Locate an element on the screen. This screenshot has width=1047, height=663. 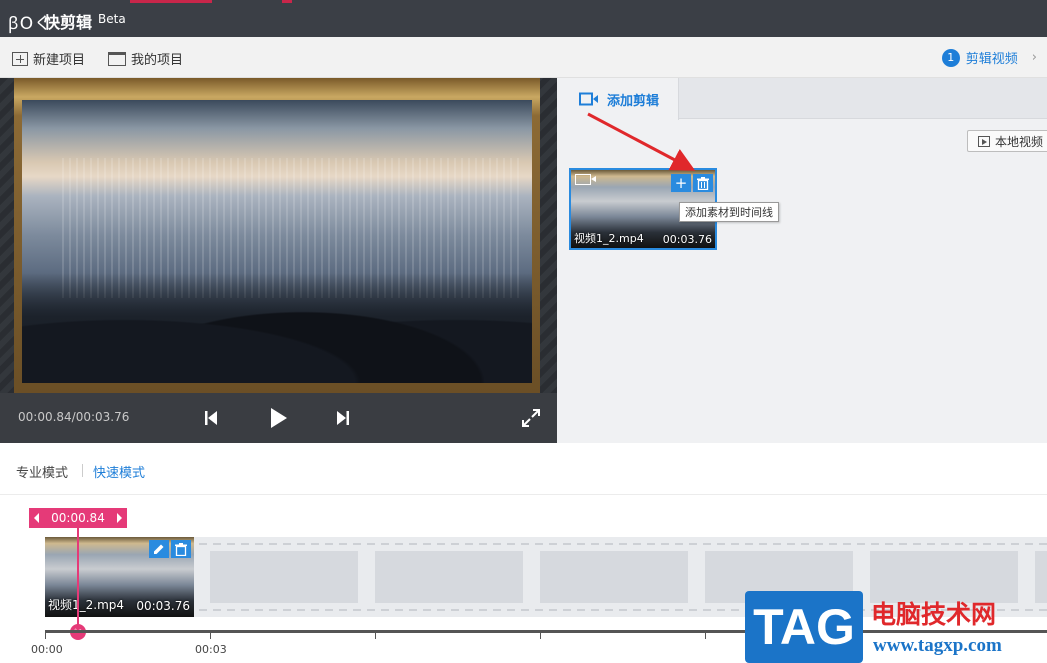
previous-frame-button is located at coordinates (211, 418).